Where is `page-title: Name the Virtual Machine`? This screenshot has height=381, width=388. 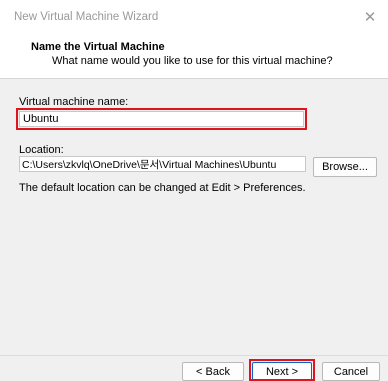 page-title: Name the Virtual Machine is located at coordinates (98, 47).